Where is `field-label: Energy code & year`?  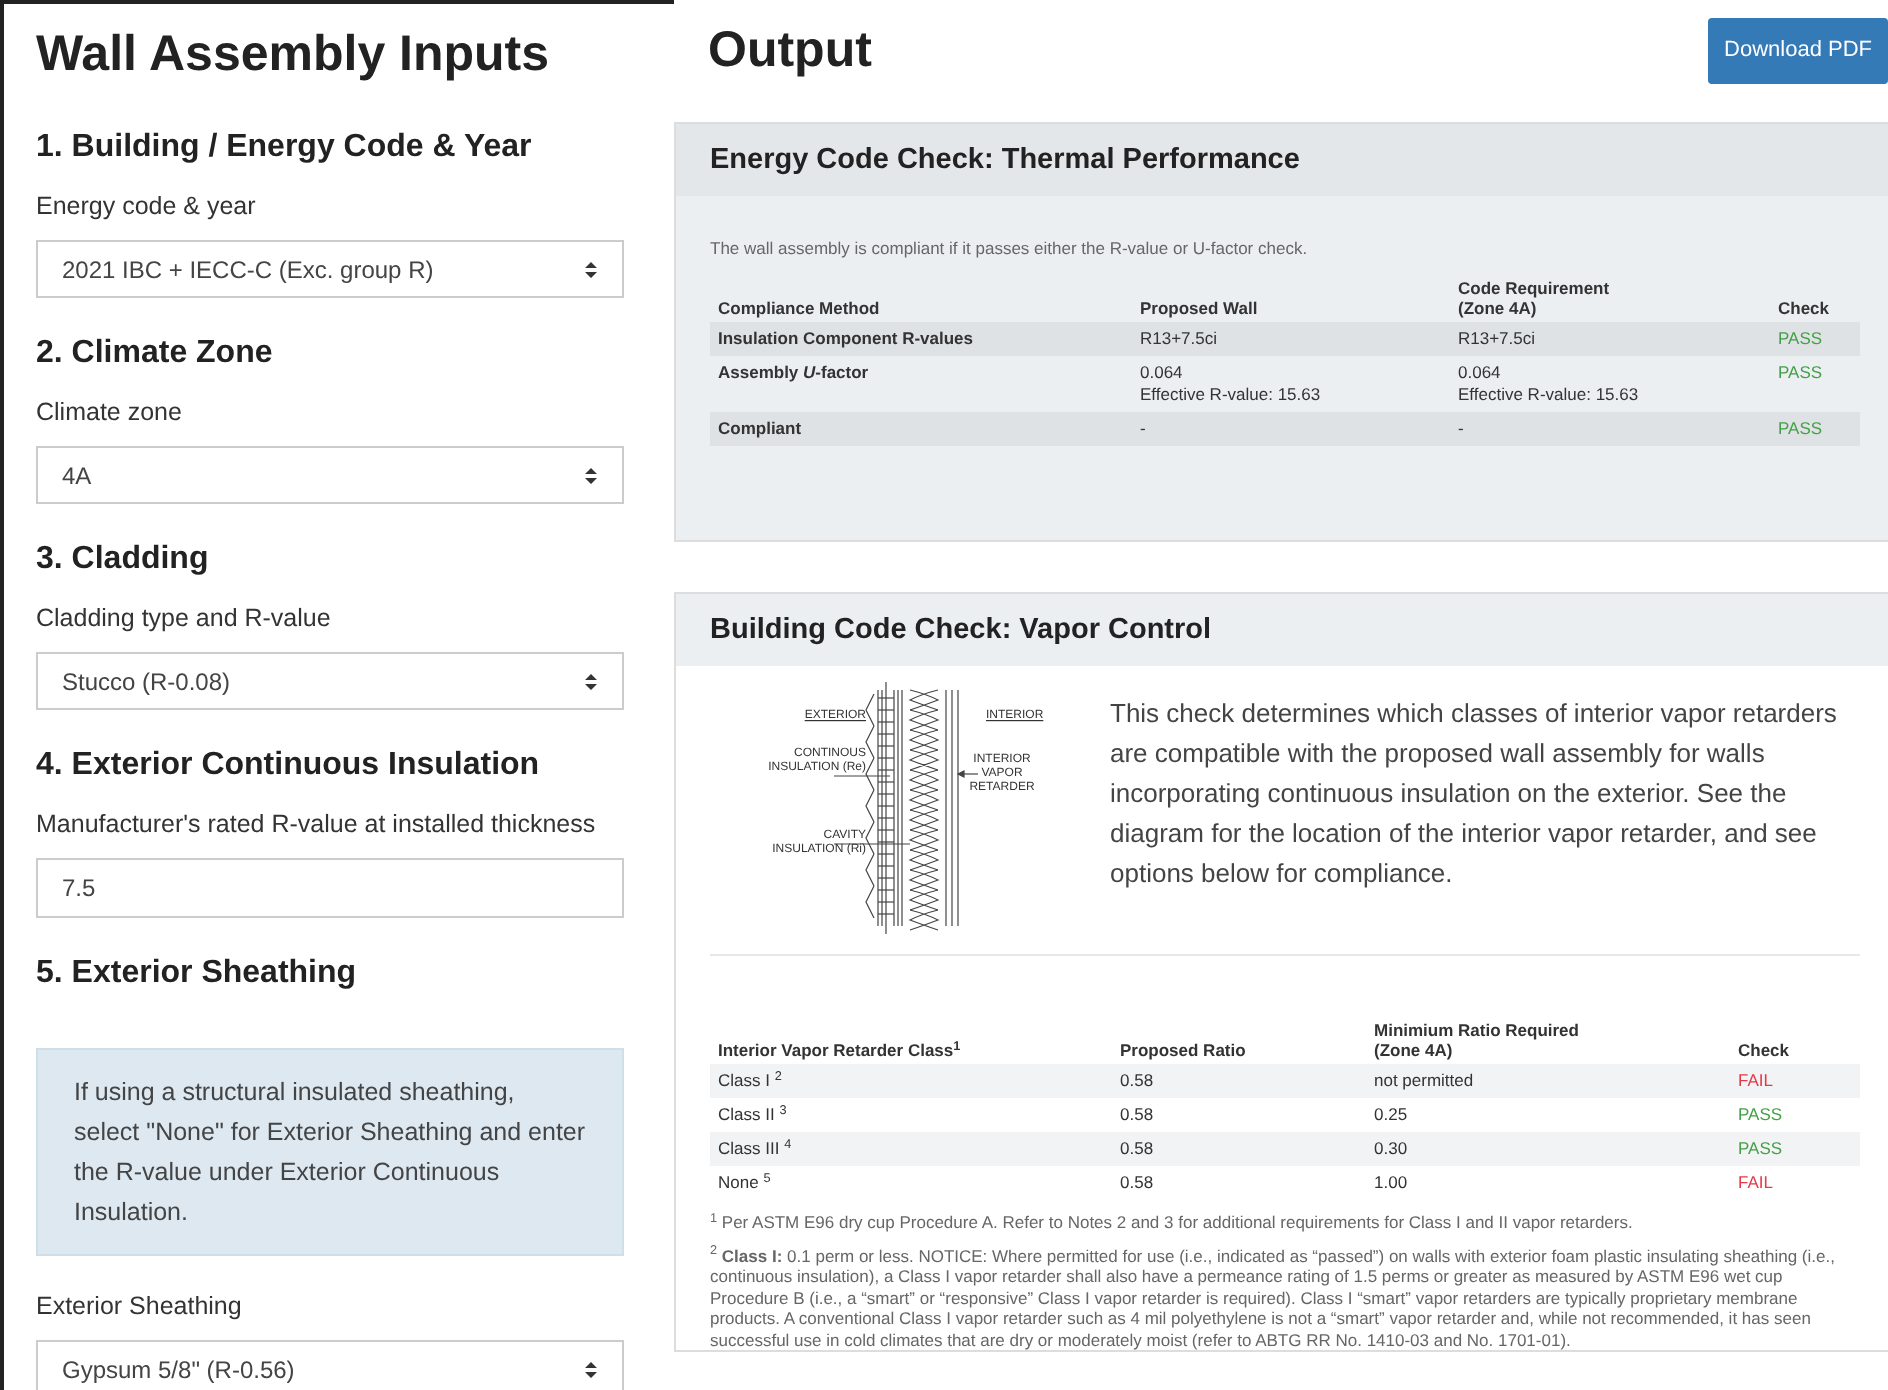 field-label: Energy code & year is located at coordinates (147, 207).